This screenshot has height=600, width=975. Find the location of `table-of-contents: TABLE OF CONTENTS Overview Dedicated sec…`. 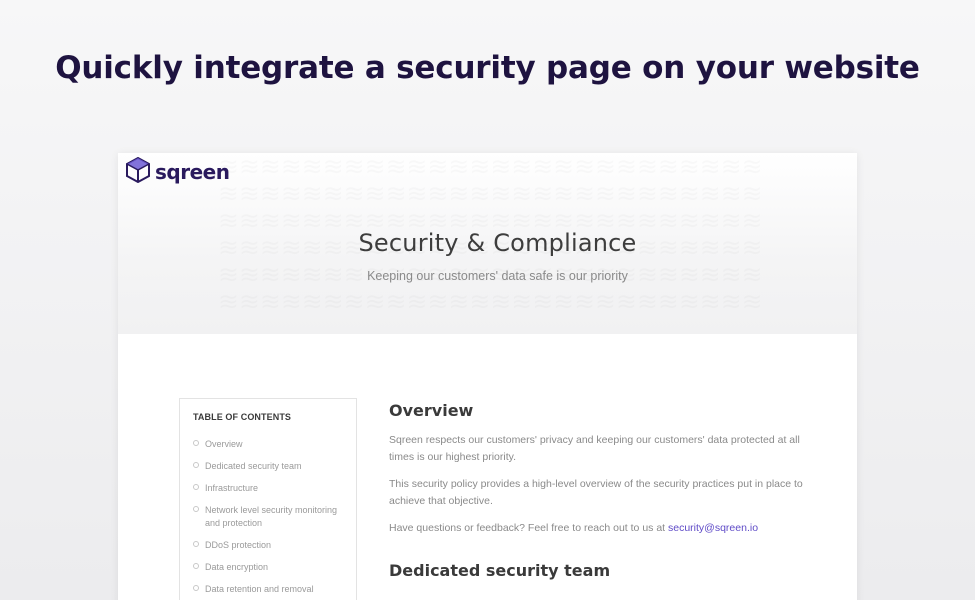

table-of-contents: TABLE OF CONTENTS Overview Dedicated sec… is located at coordinates (268, 499).